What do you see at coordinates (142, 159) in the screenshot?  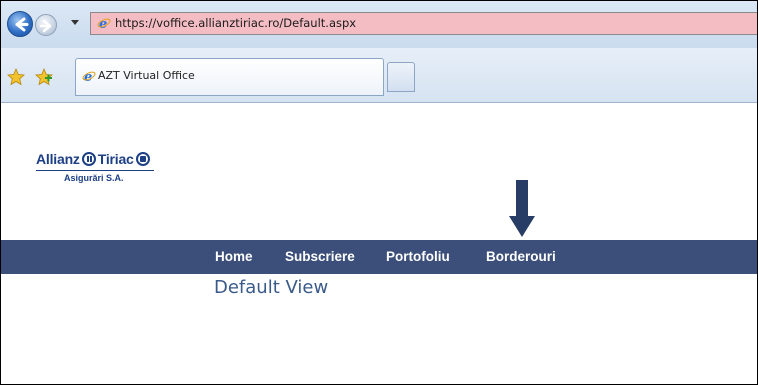 I see `tiriac-emblem-icon` at bounding box center [142, 159].